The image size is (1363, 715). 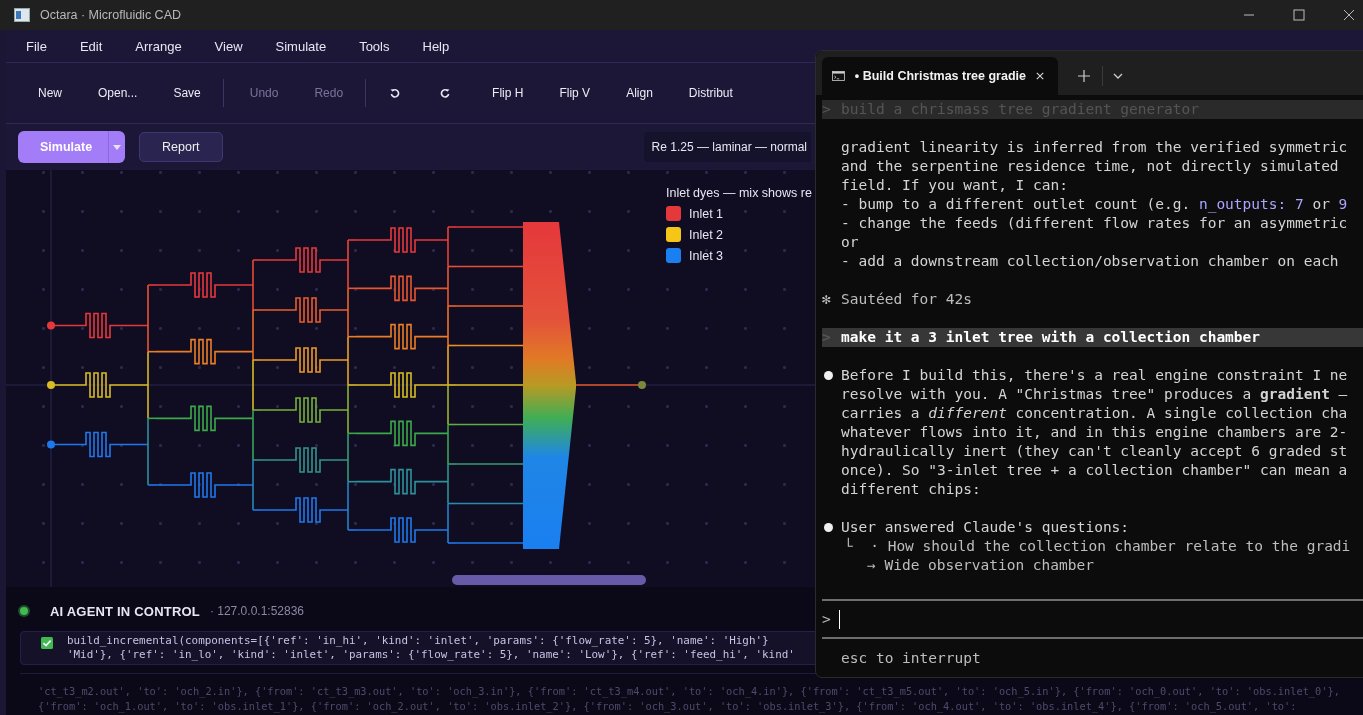 What do you see at coordinates (575, 93) in the screenshot?
I see `toolbar-button: Flip V` at bounding box center [575, 93].